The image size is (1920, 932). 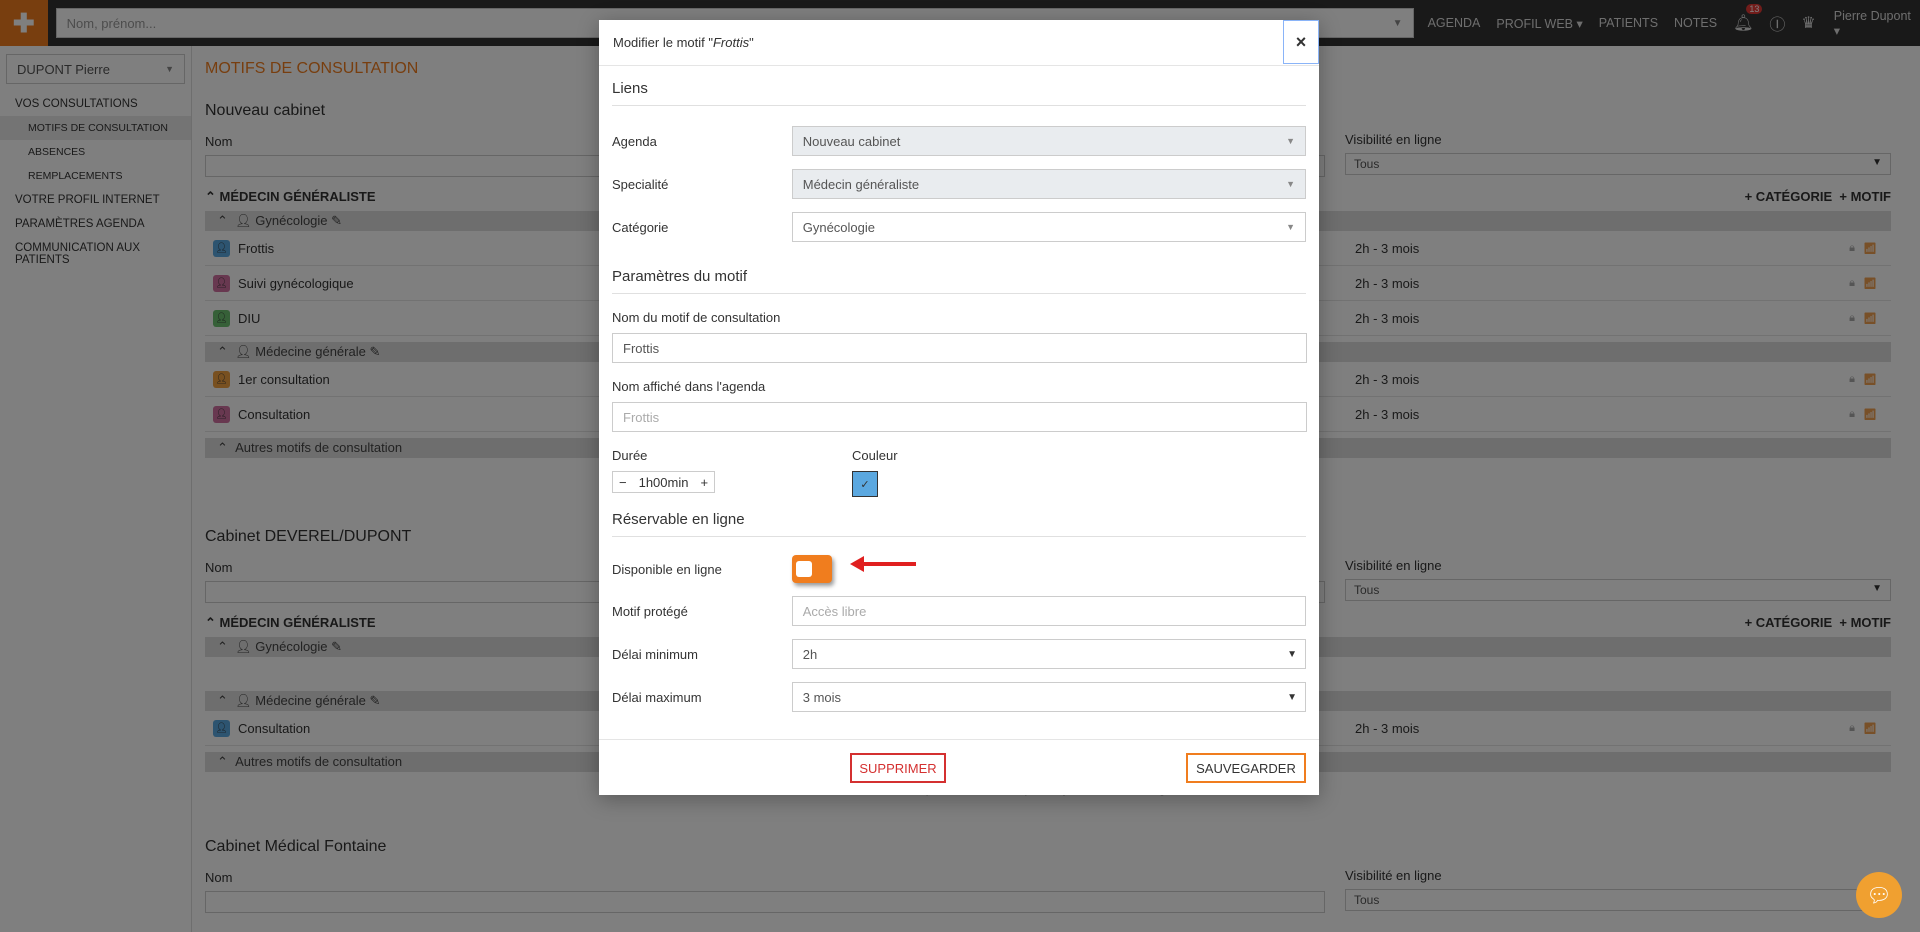 What do you see at coordinates (1048, 141) in the screenshot?
I see `agenda-select: Nouveau cabinet ▼` at bounding box center [1048, 141].